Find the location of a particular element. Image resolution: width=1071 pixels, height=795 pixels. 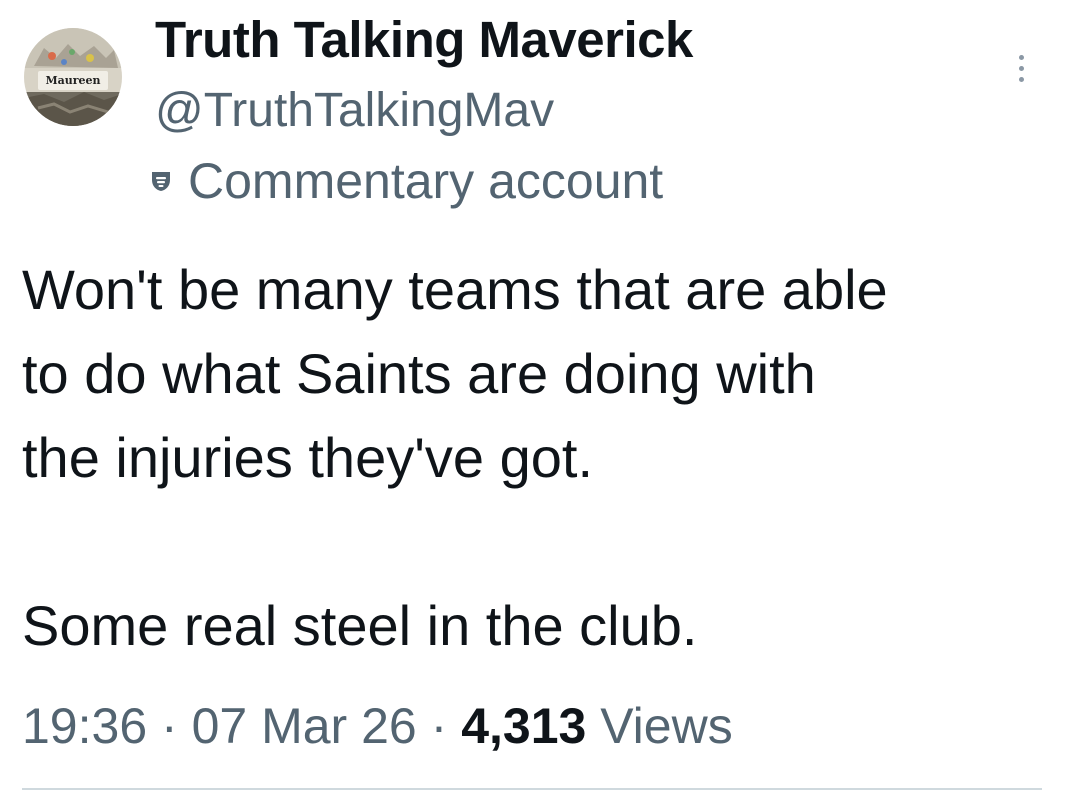

badge-label: Commentary account is located at coordinates (426, 181).